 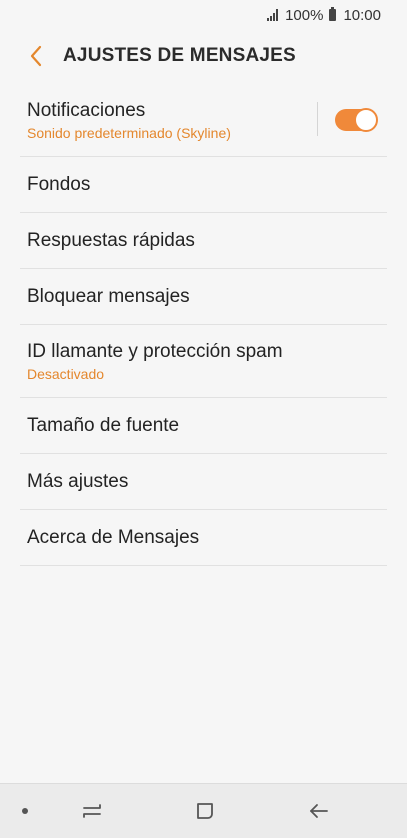 I want to click on home-button, so click(x=205, y=811).